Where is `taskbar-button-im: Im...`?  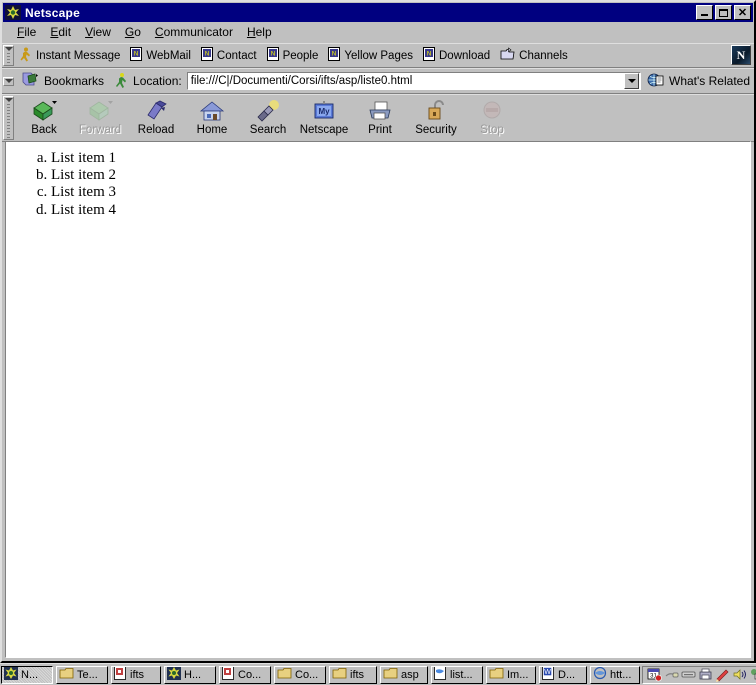 taskbar-button-im: Im... is located at coordinates (511, 674).